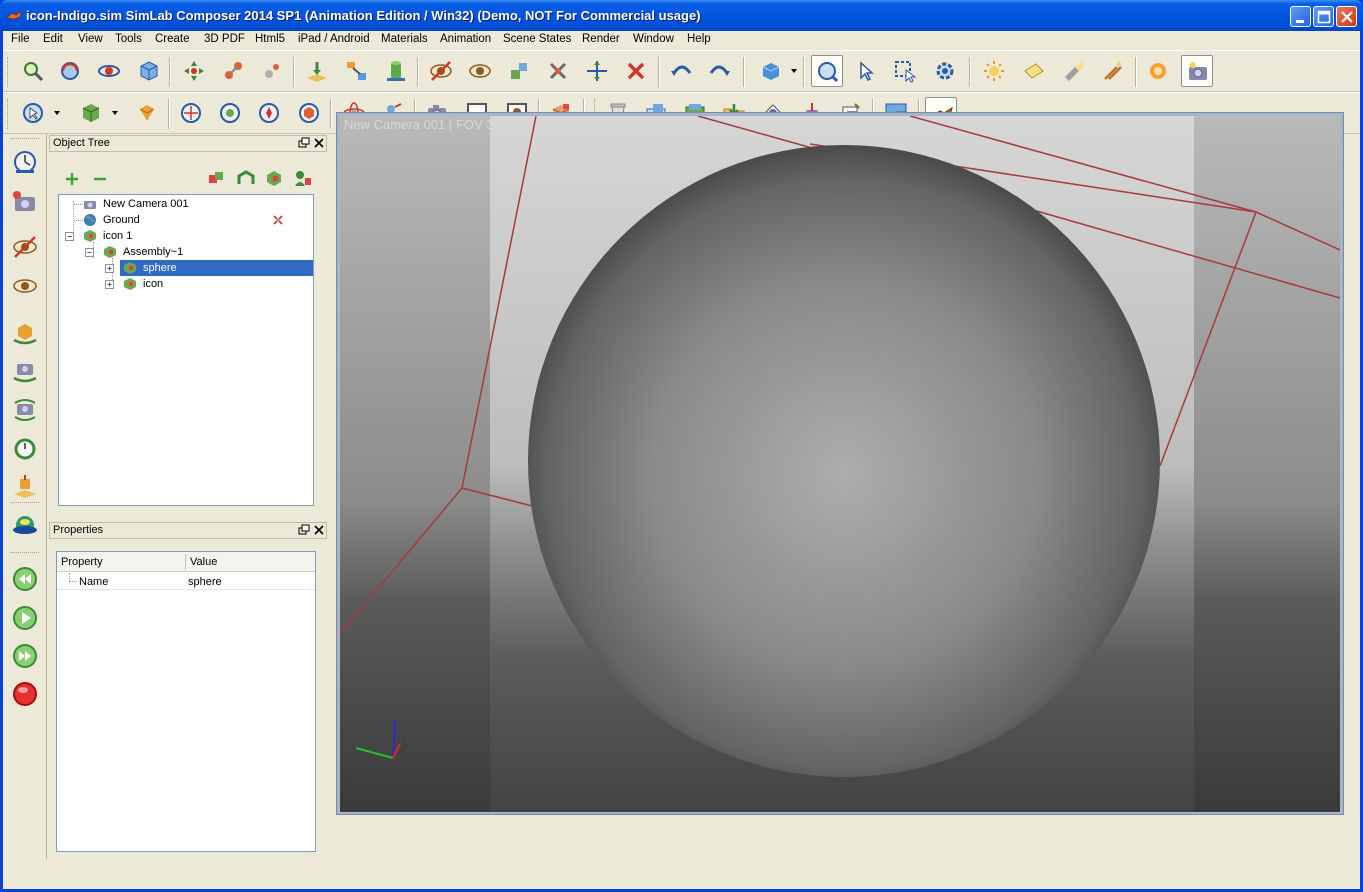 The width and height of the screenshot is (1363, 892). I want to click on wand-button, so click(1113, 71).